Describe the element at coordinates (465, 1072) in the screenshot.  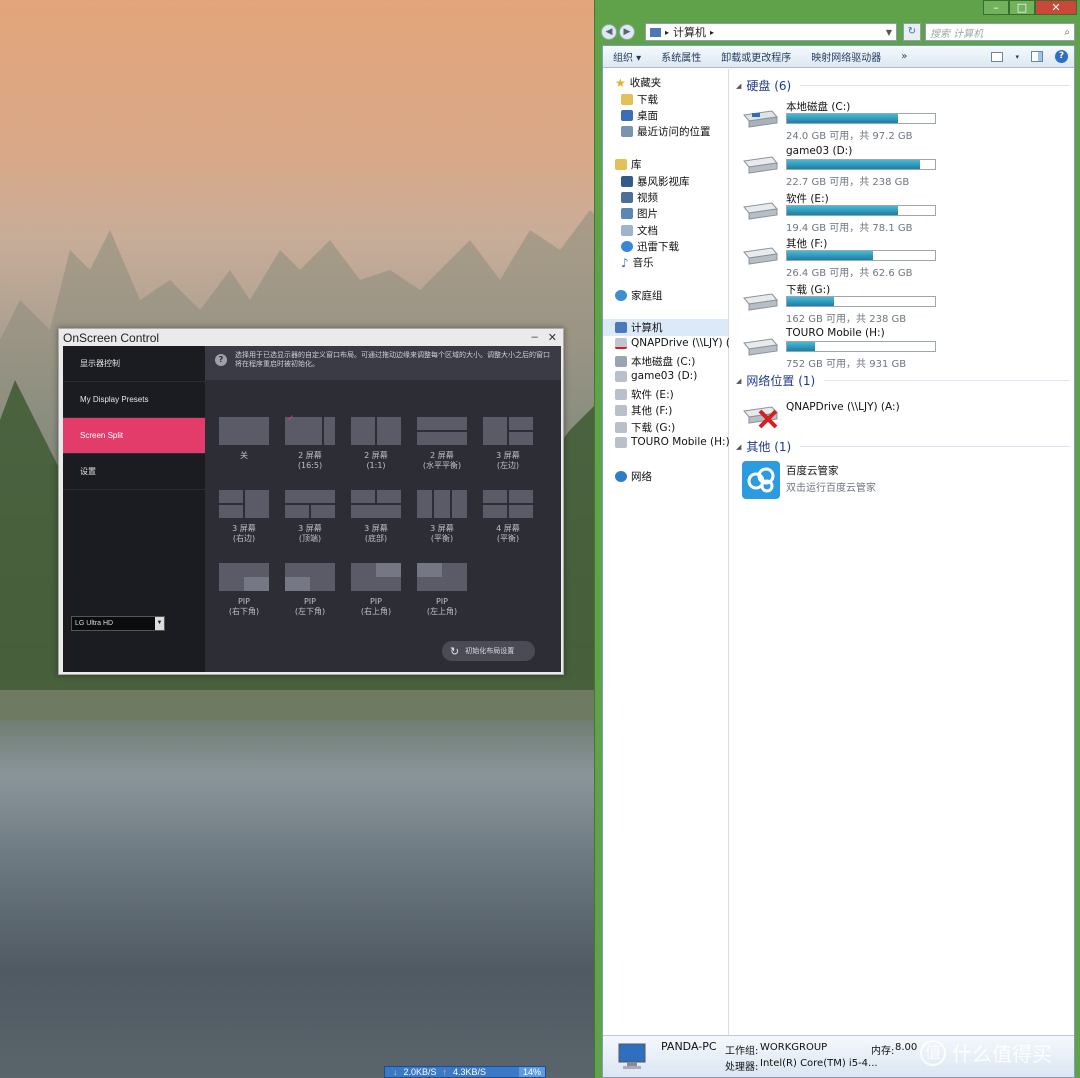
I see `network-speed-meter: ↓ 2.0KB/S ↑ 4.3KB/S 14%` at that location.